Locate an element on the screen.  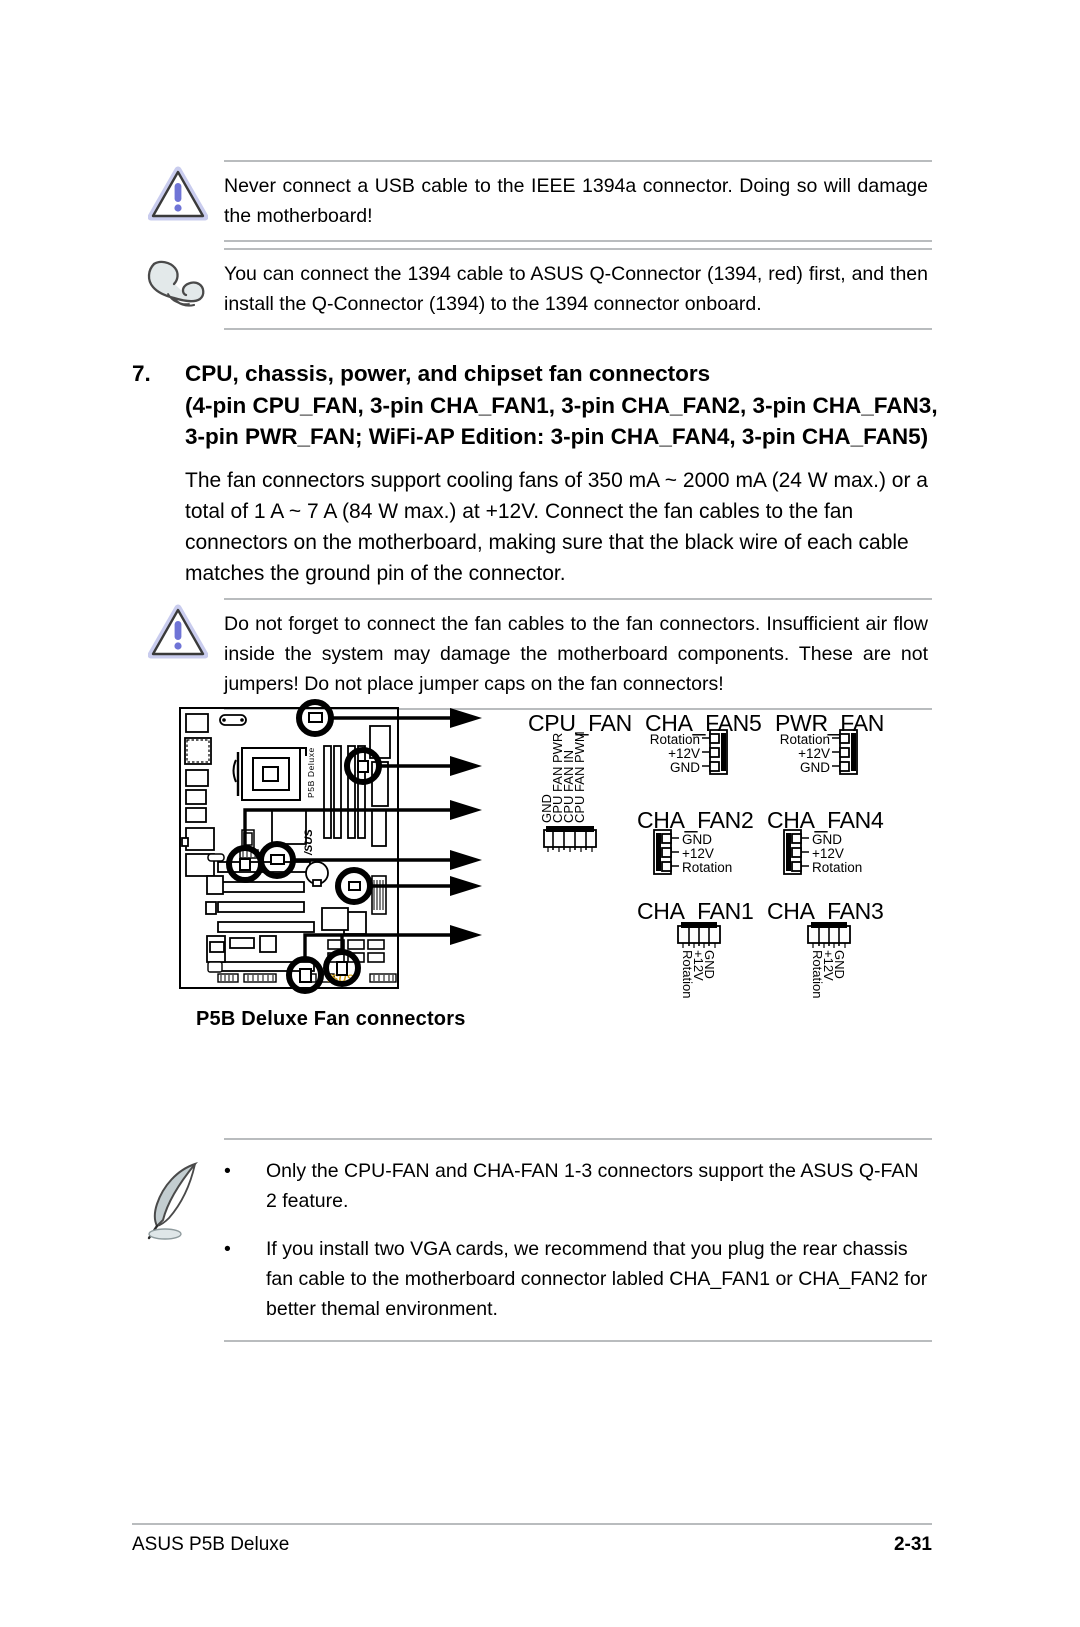
board-silkscreen-model: P5B Deluxe is located at coordinates (311, 772).